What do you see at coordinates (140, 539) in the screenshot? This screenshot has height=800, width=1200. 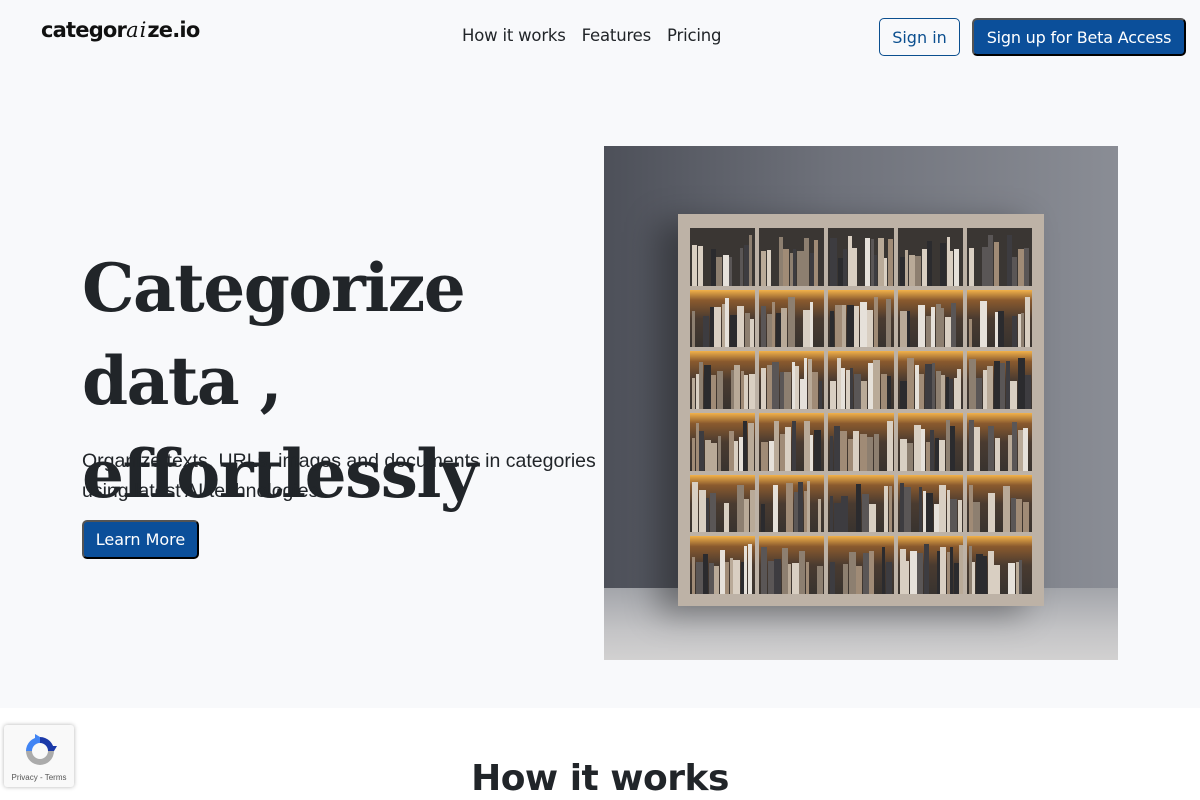 I see `learn-more-button: Learn More` at bounding box center [140, 539].